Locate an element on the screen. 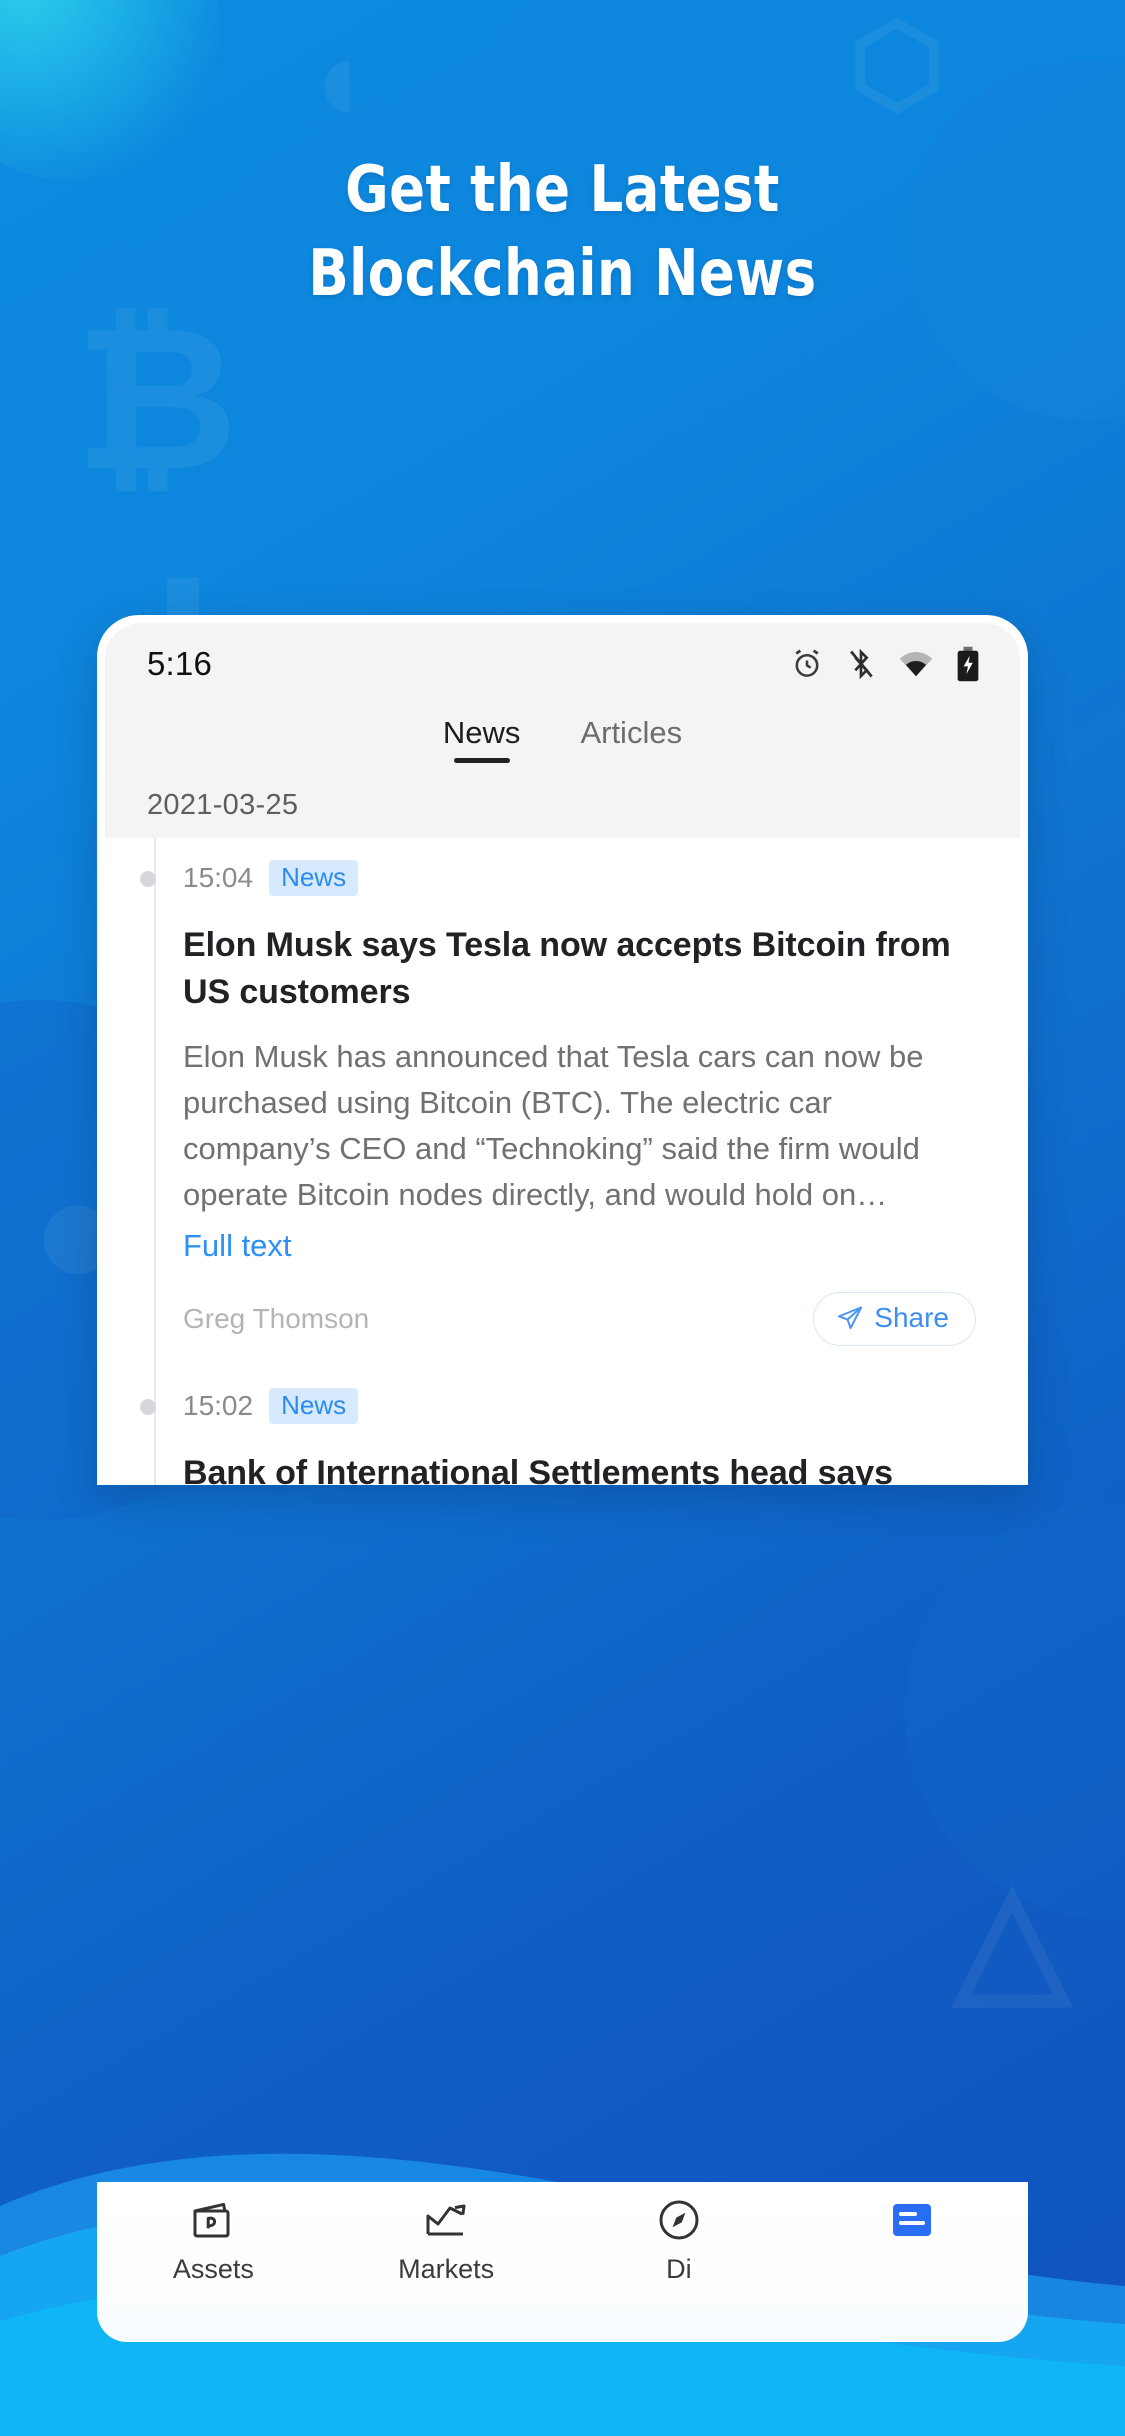 The image size is (1125, 2436). share-button: Share is located at coordinates (894, 1319).